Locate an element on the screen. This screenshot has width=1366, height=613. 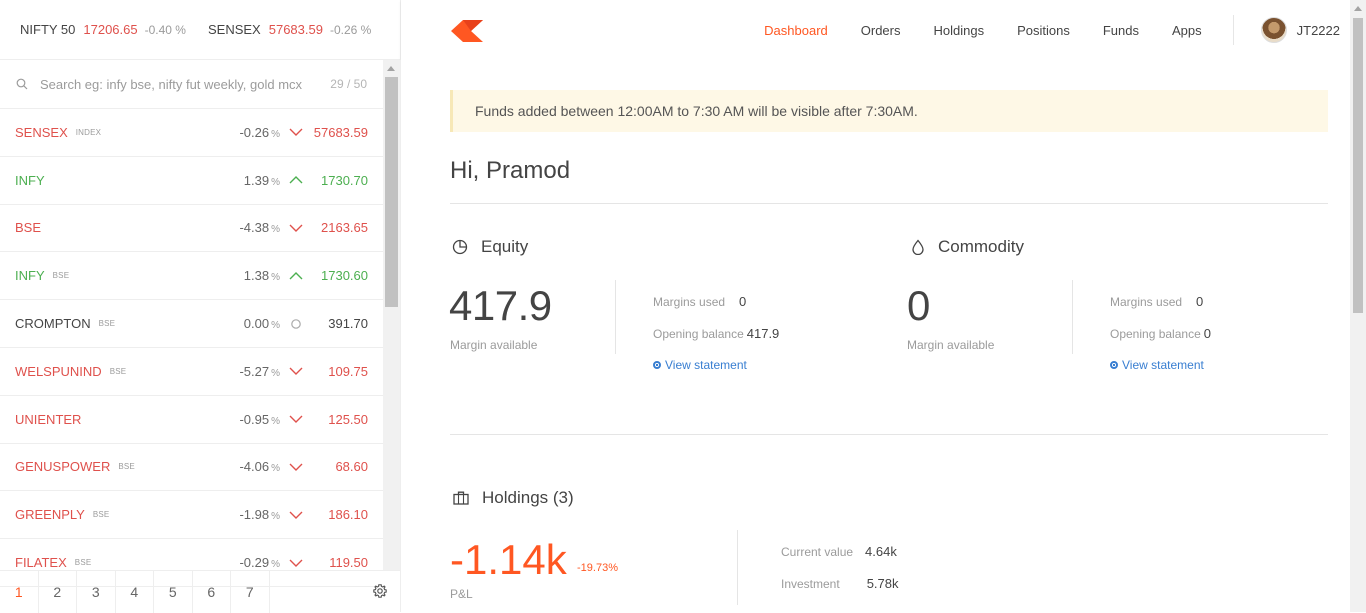
watchlist-row: INFY BSE 1.38% 1730.60 is located at coordinates (191, 276).